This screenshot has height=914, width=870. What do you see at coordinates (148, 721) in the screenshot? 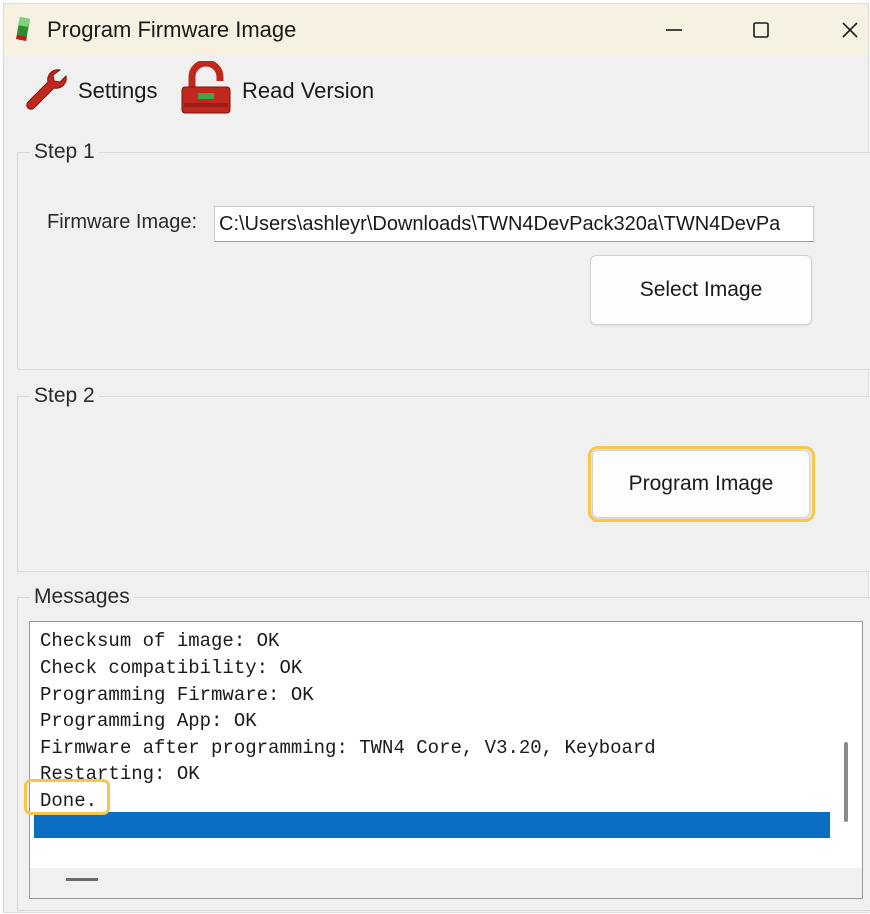
I see `log-line: Programming App: OK` at bounding box center [148, 721].